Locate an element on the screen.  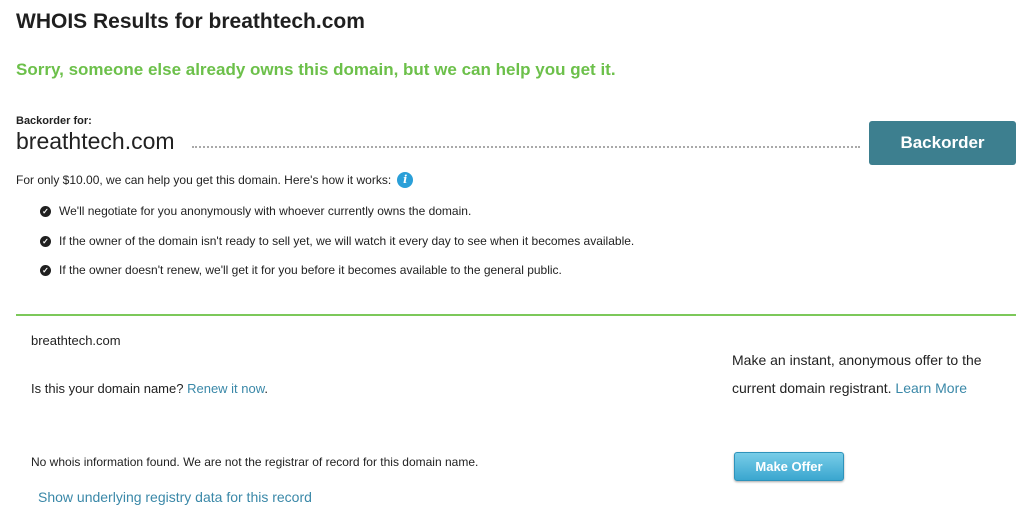
renew-prompt: Is this your domain name? Renew it now. is located at coordinates (149, 388).